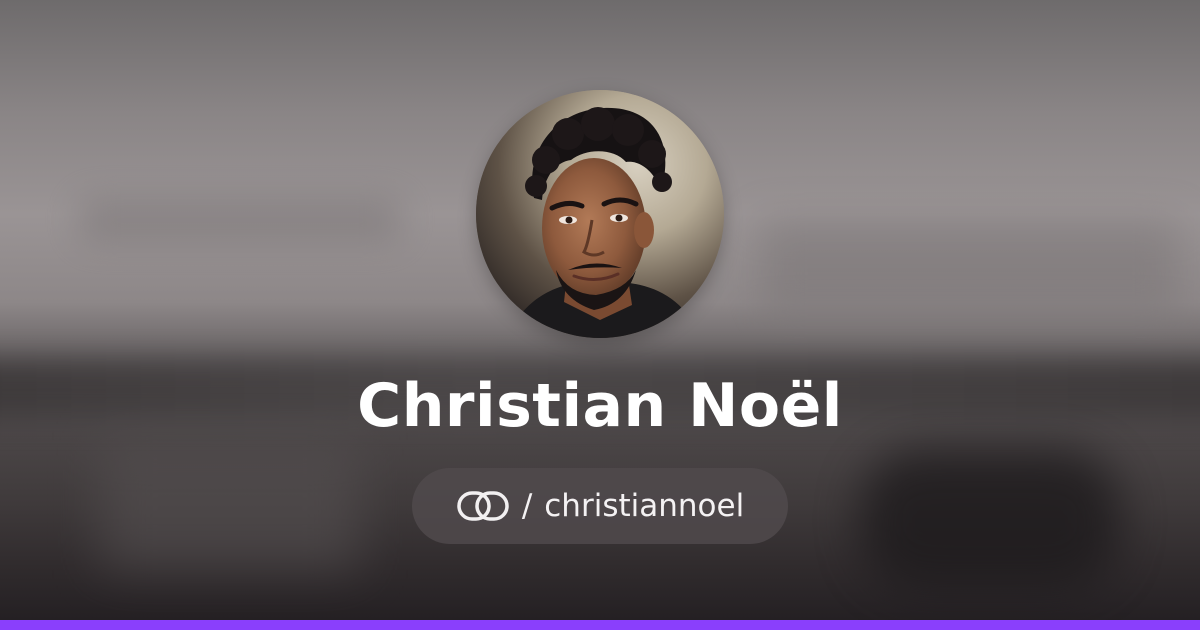 The height and width of the screenshot is (630, 1200). I want to click on avatar, so click(600, 214).